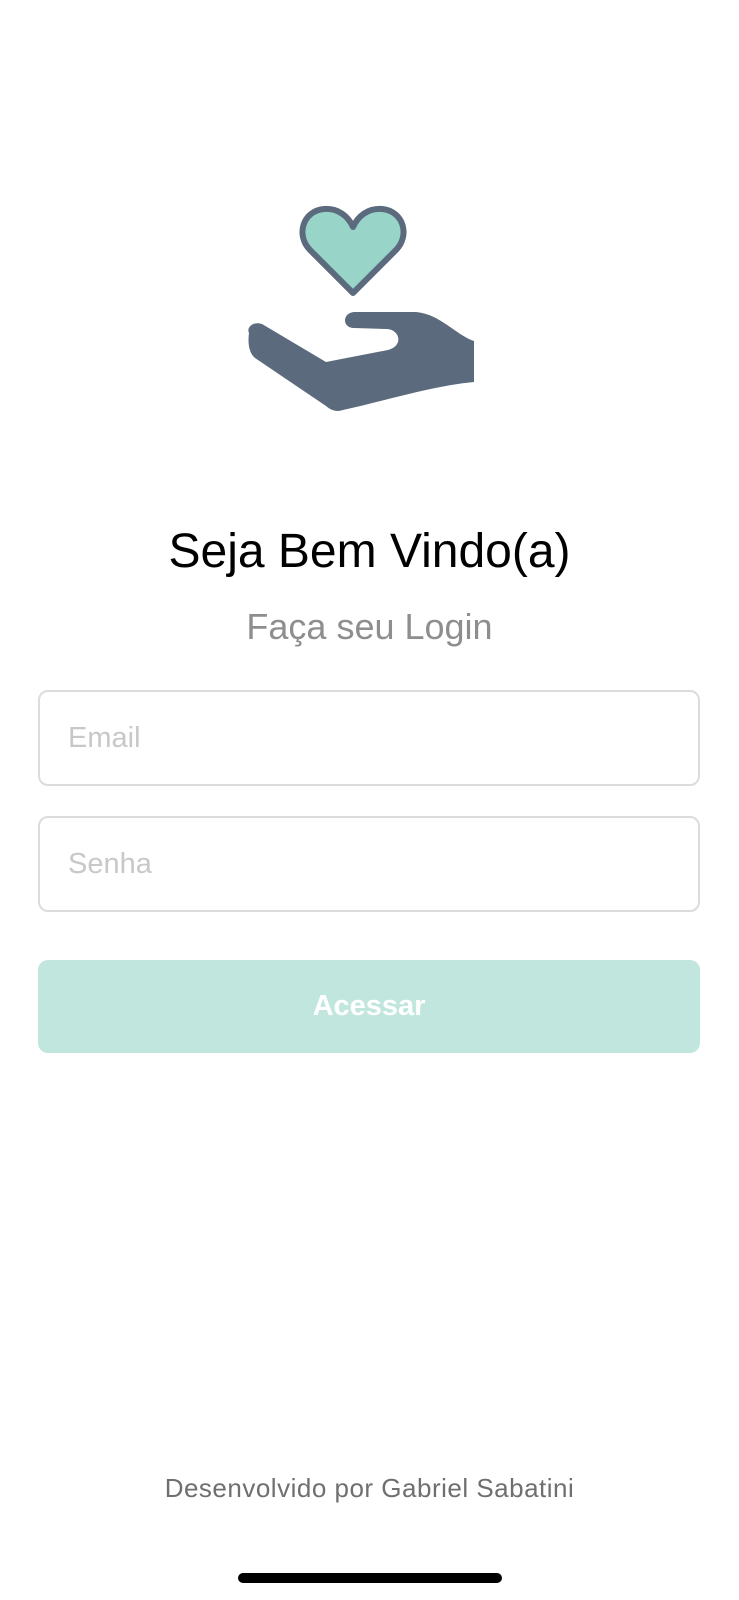 The image size is (739, 1600). What do you see at coordinates (369, 626) in the screenshot?
I see `page-subtitle: Faça seu Login` at bounding box center [369, 626].